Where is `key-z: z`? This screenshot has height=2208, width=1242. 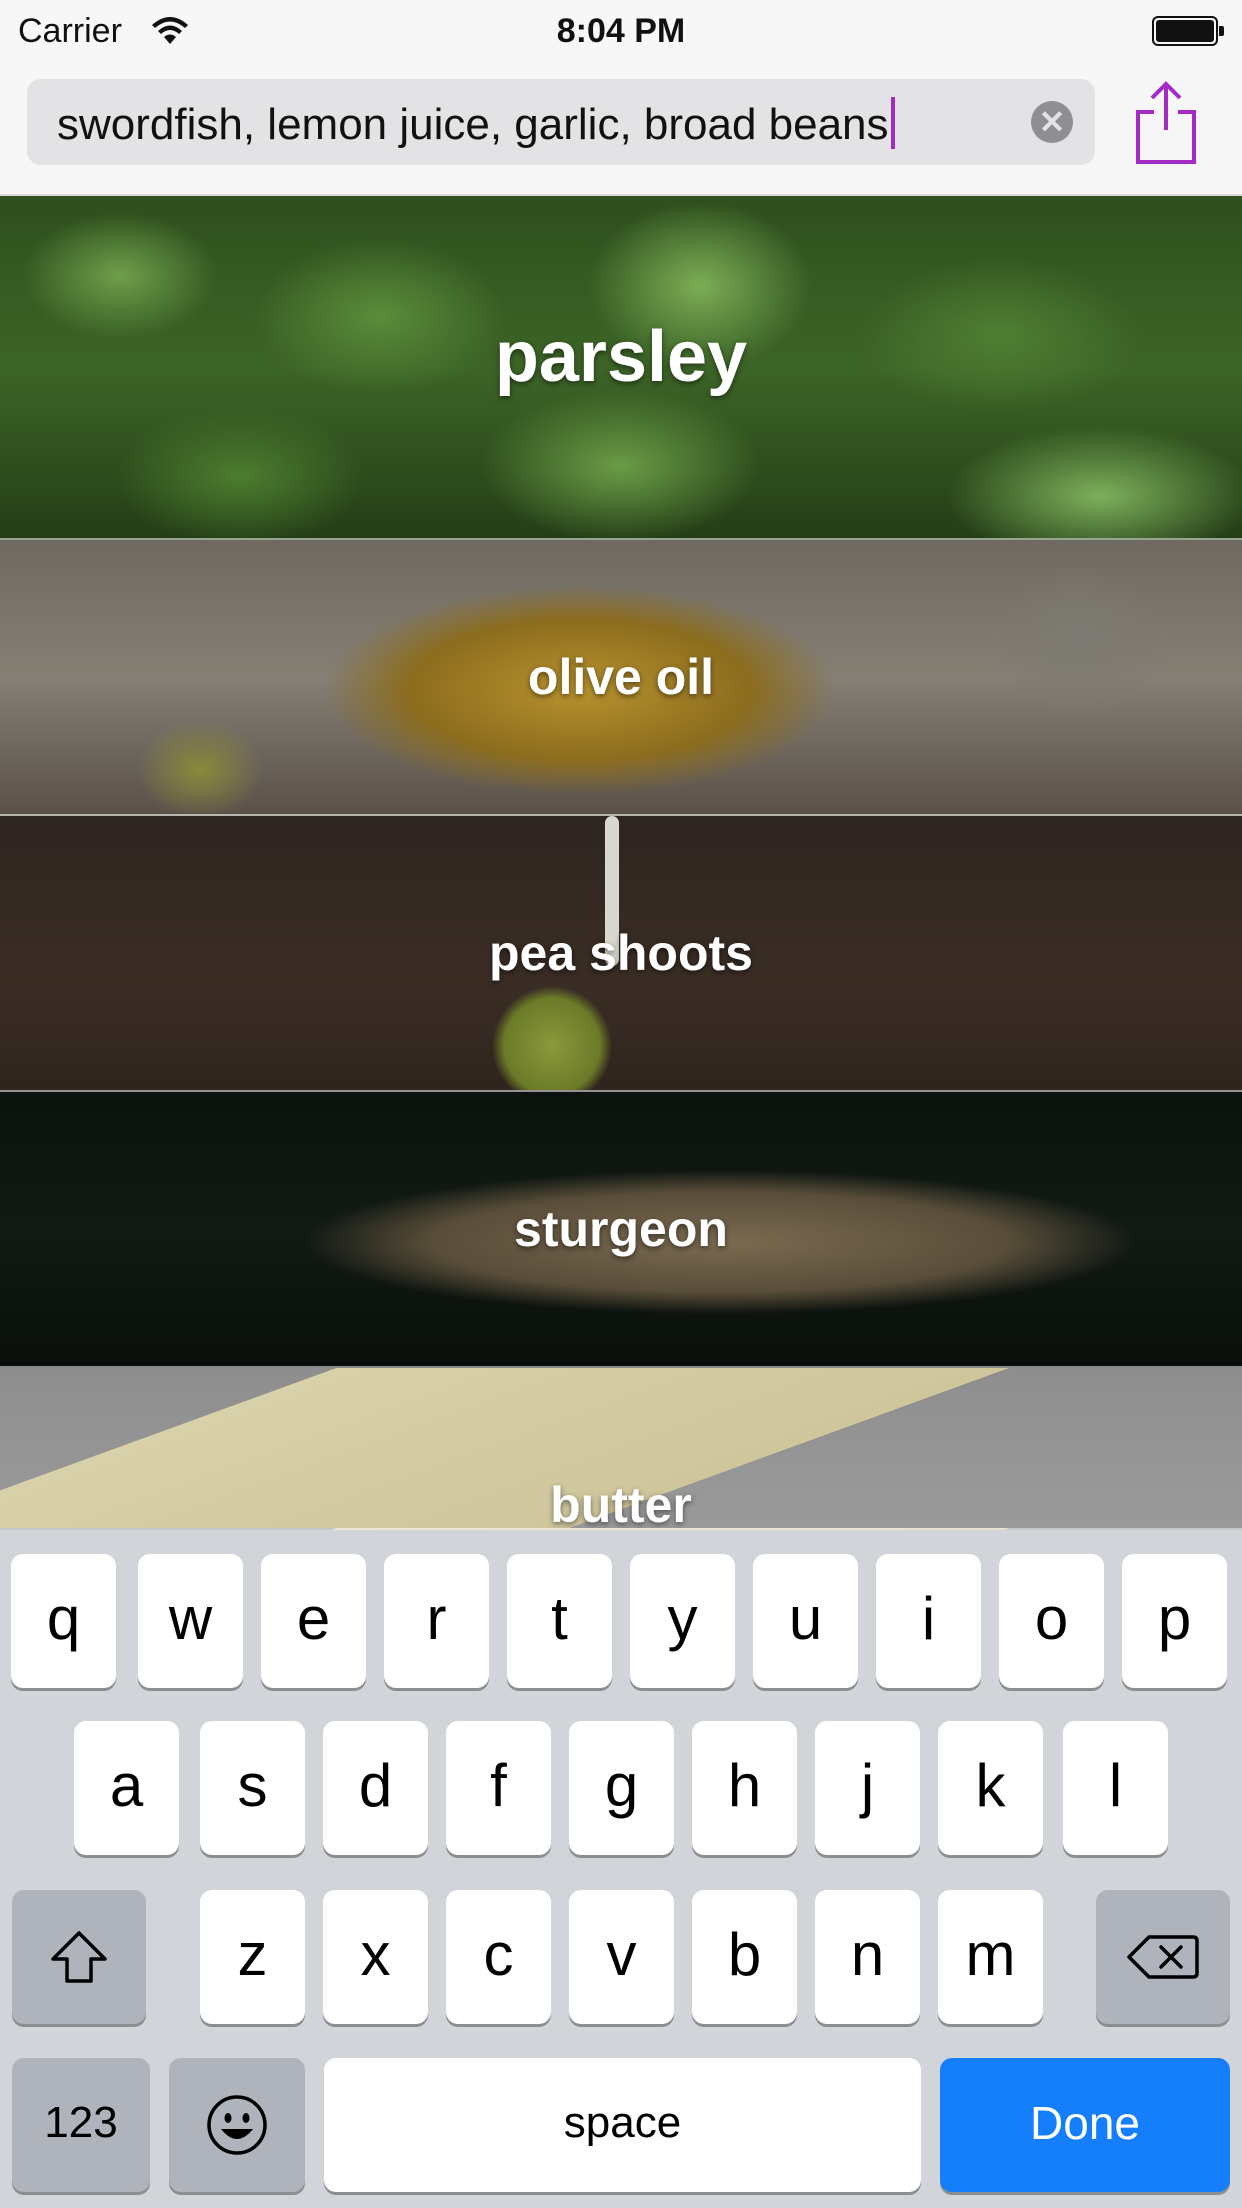
key-z: z is located at coordinates (252, 1957).